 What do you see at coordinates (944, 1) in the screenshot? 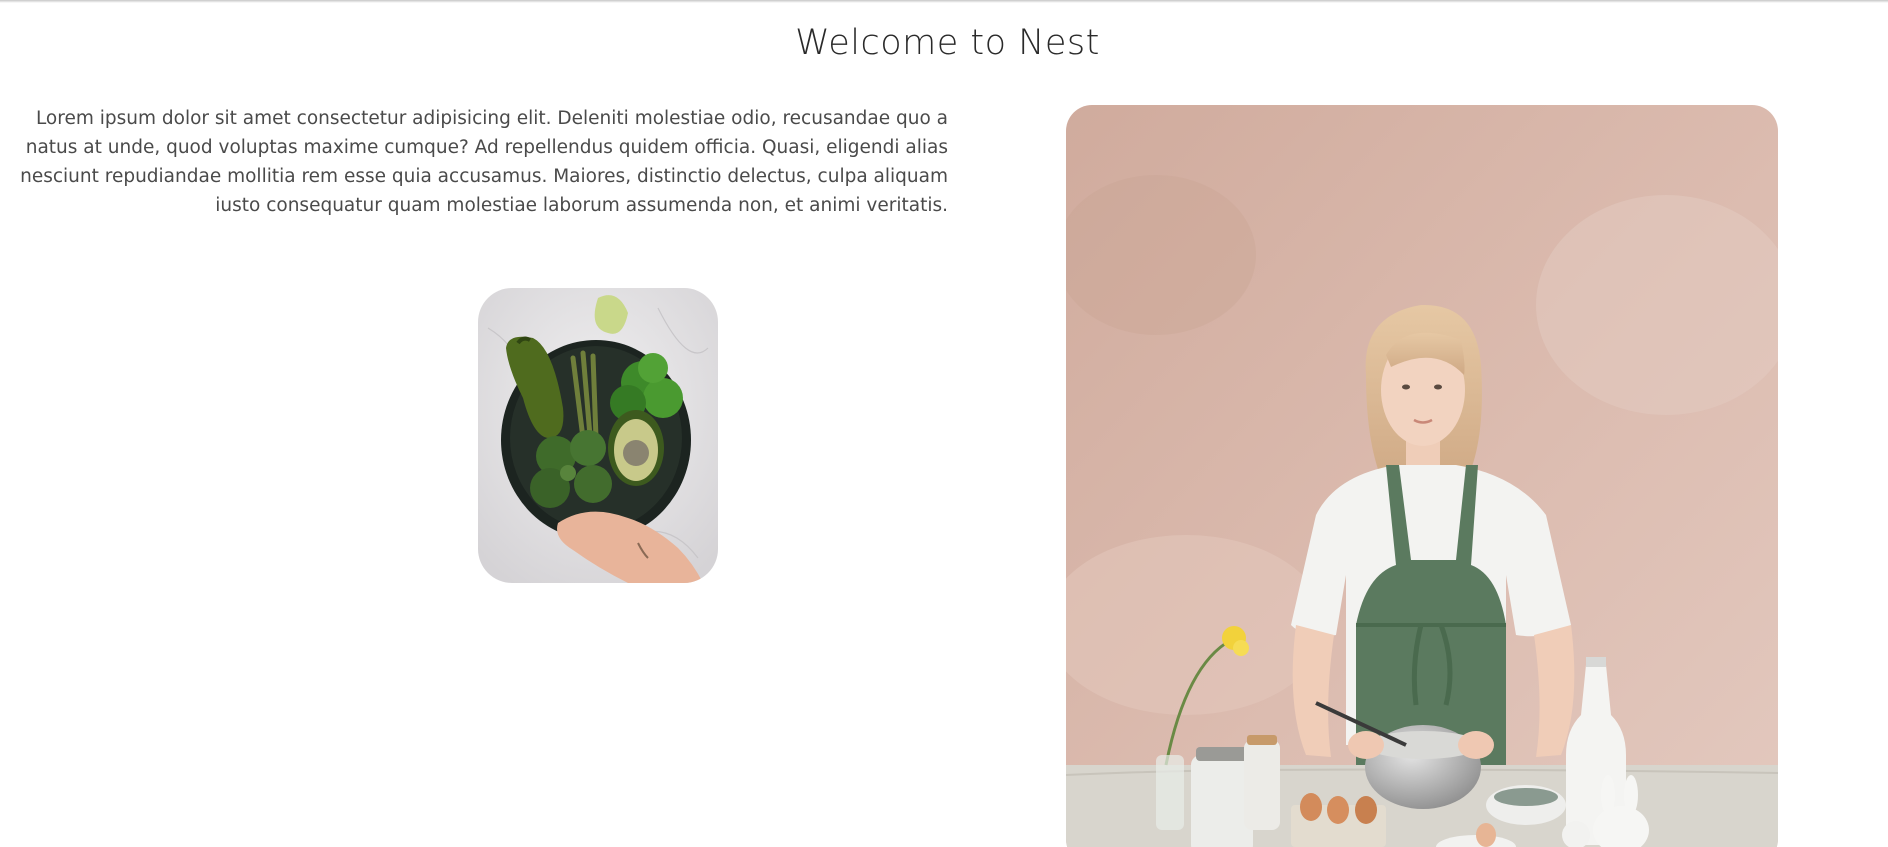
I see `header-shadow` at bounding box center [944, 1].